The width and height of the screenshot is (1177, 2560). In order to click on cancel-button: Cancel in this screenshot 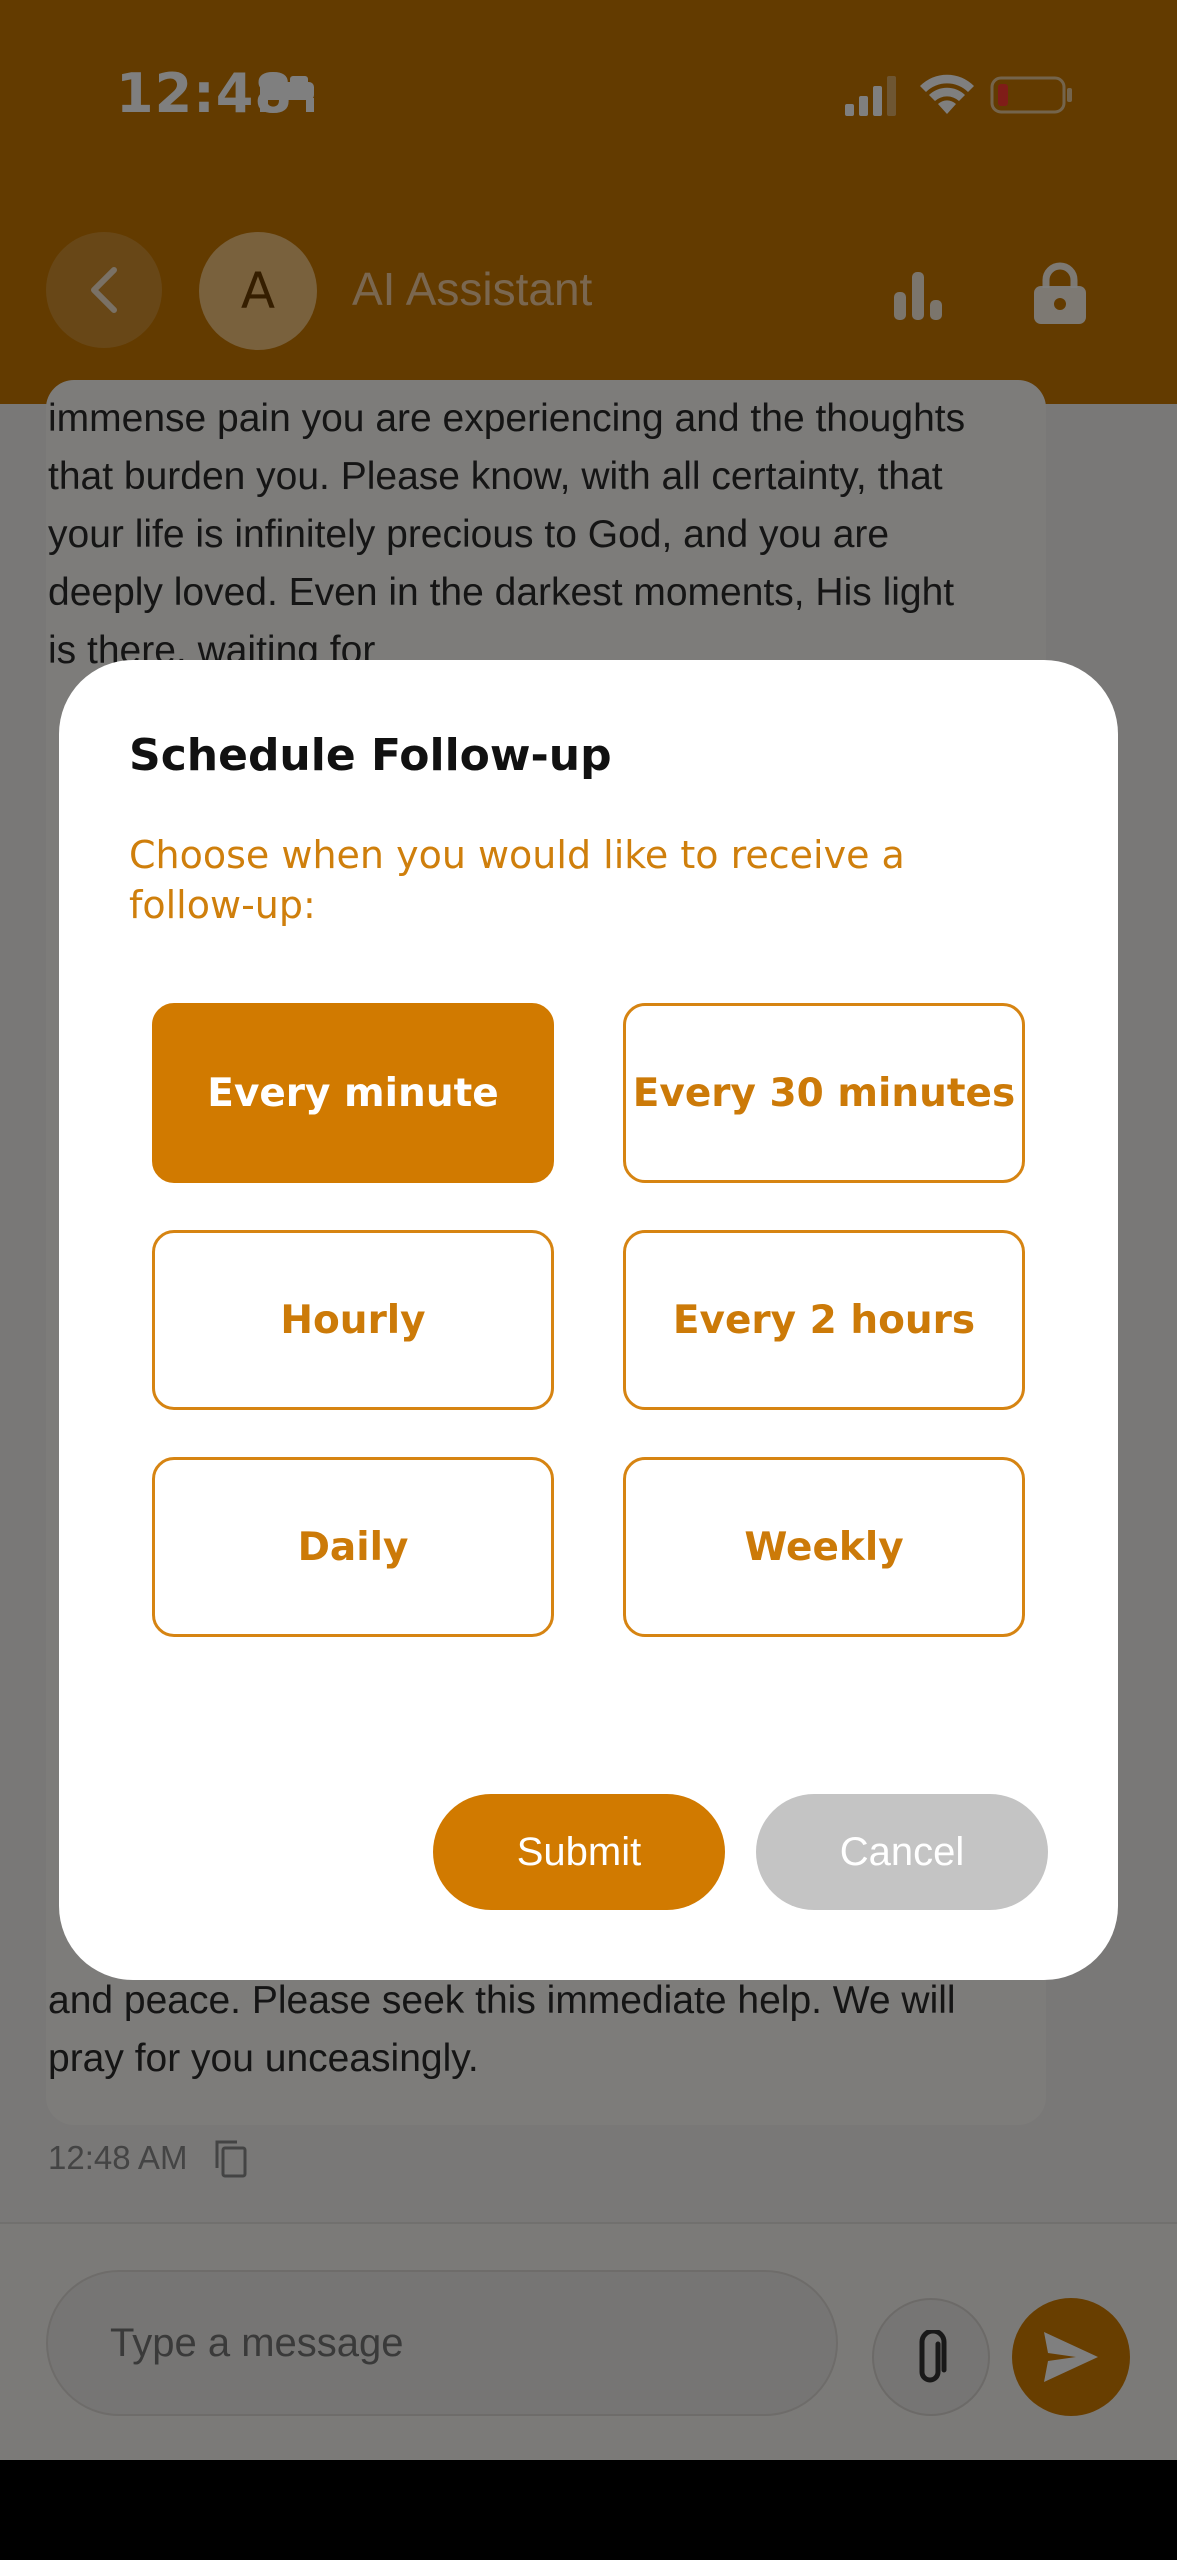, I will do `click(902, 1852)`.